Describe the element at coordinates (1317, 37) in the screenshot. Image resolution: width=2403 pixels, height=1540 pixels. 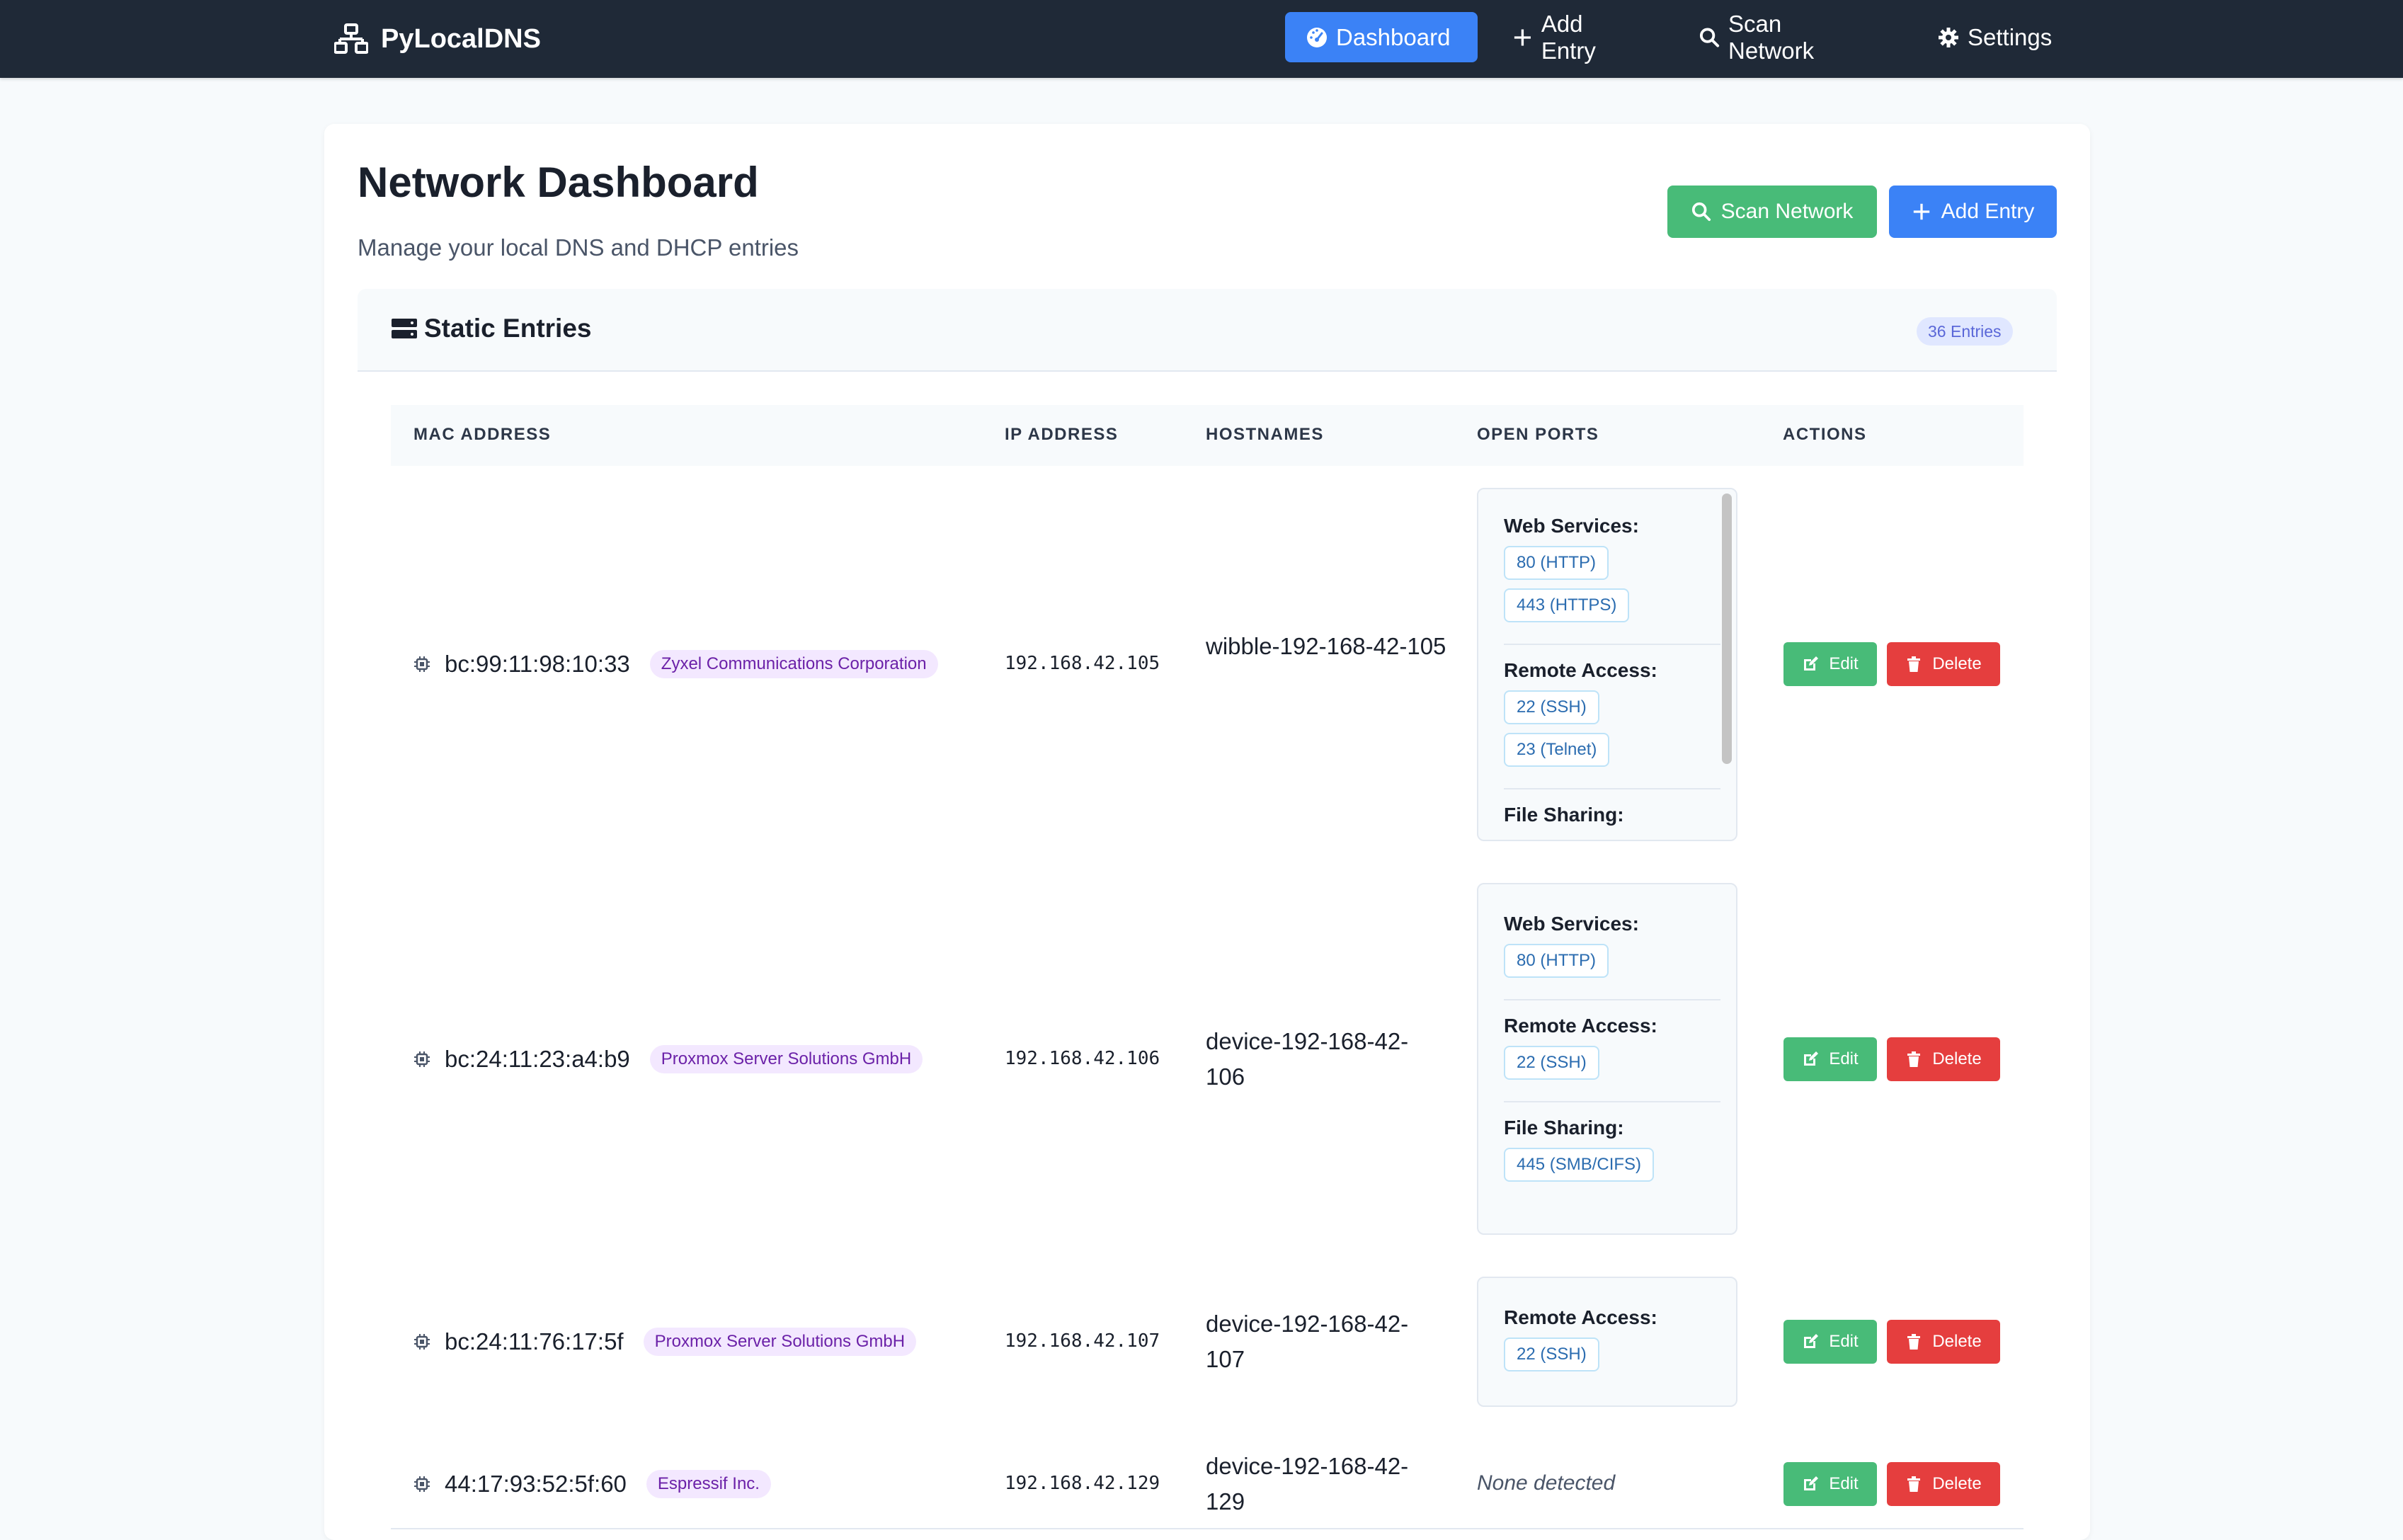
I see `tachometer-icon` at that location.